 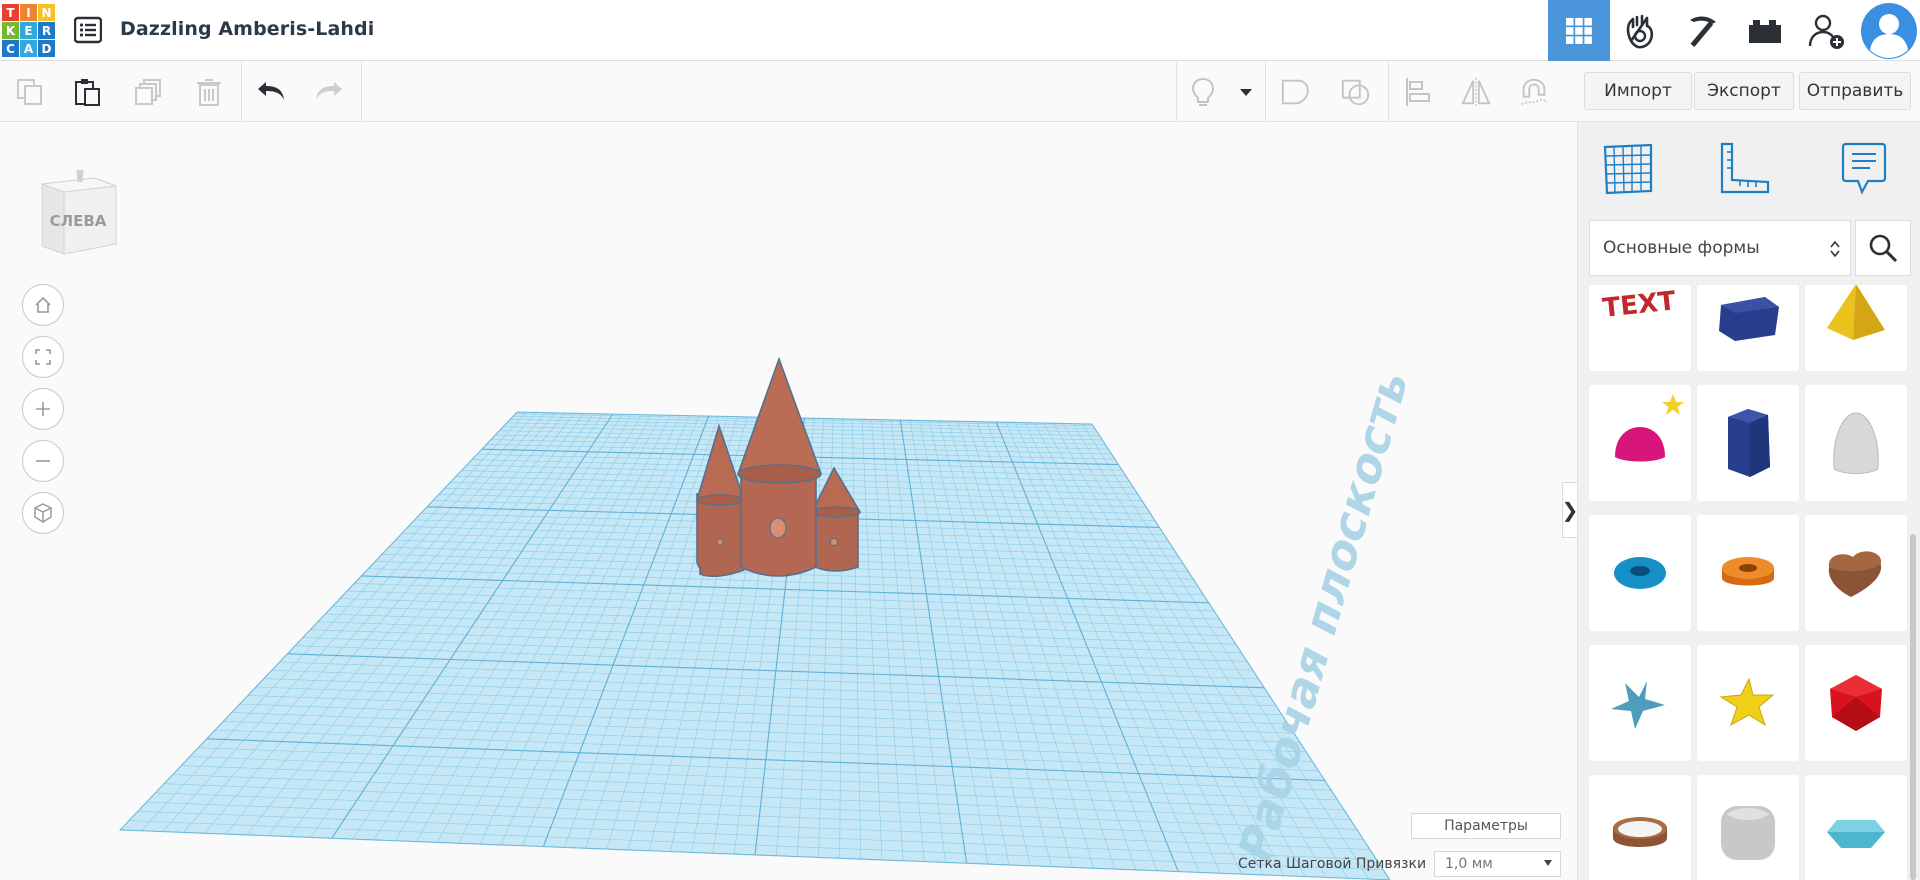 I want to click on fit-view-icon, so click(x=43, y=357).